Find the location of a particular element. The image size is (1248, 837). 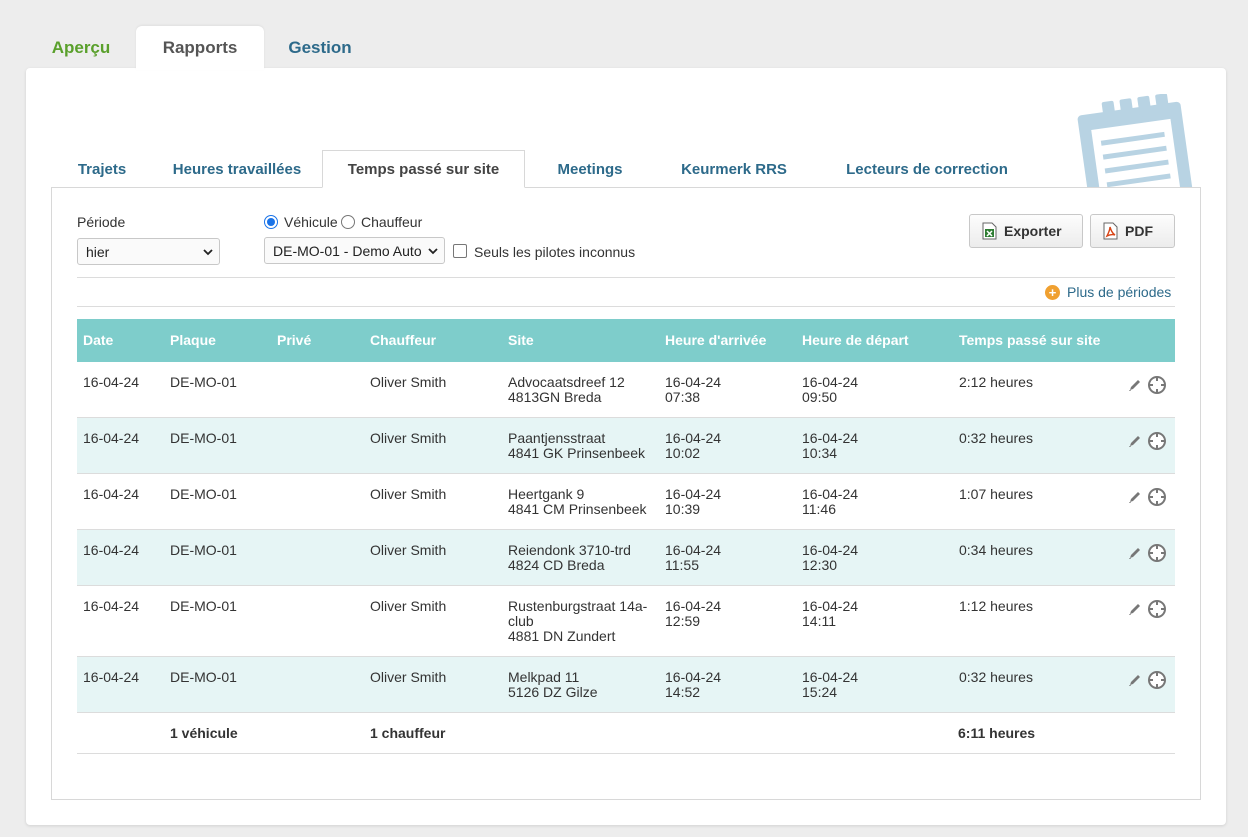

site-line: Melkpad 11 is located at coordinates (544, 677).